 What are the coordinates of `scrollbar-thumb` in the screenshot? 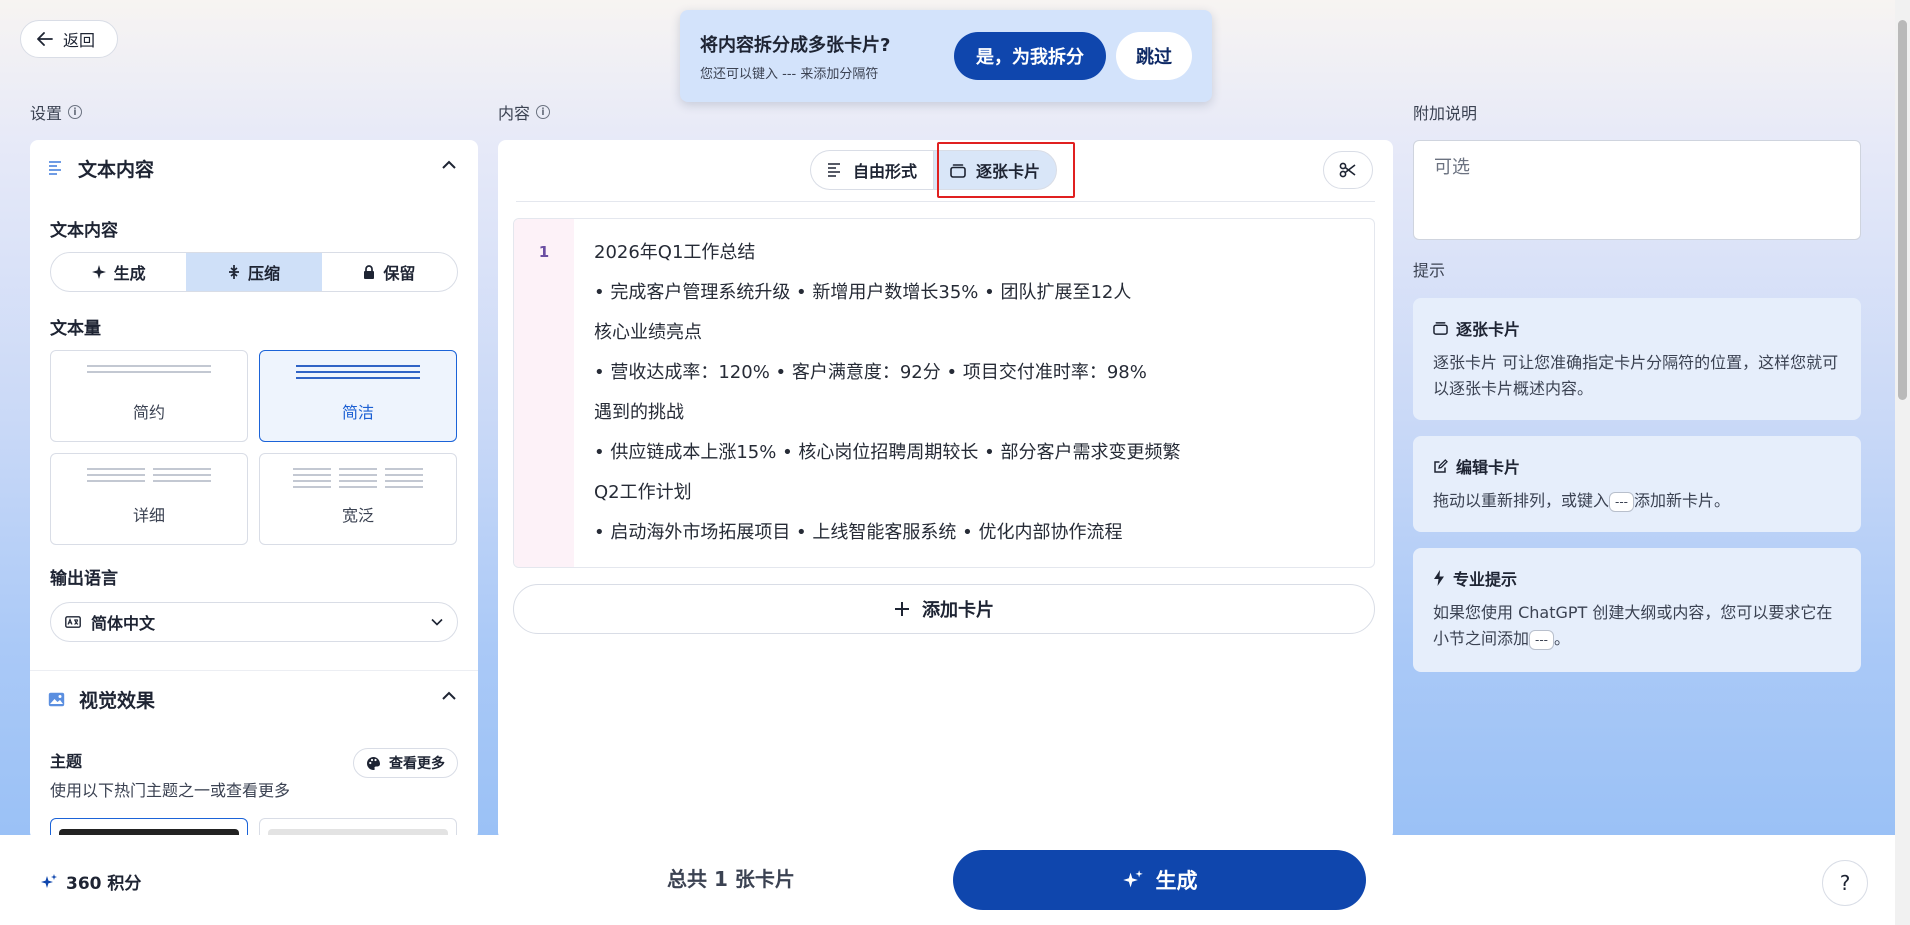 It's located at (1902, 210).